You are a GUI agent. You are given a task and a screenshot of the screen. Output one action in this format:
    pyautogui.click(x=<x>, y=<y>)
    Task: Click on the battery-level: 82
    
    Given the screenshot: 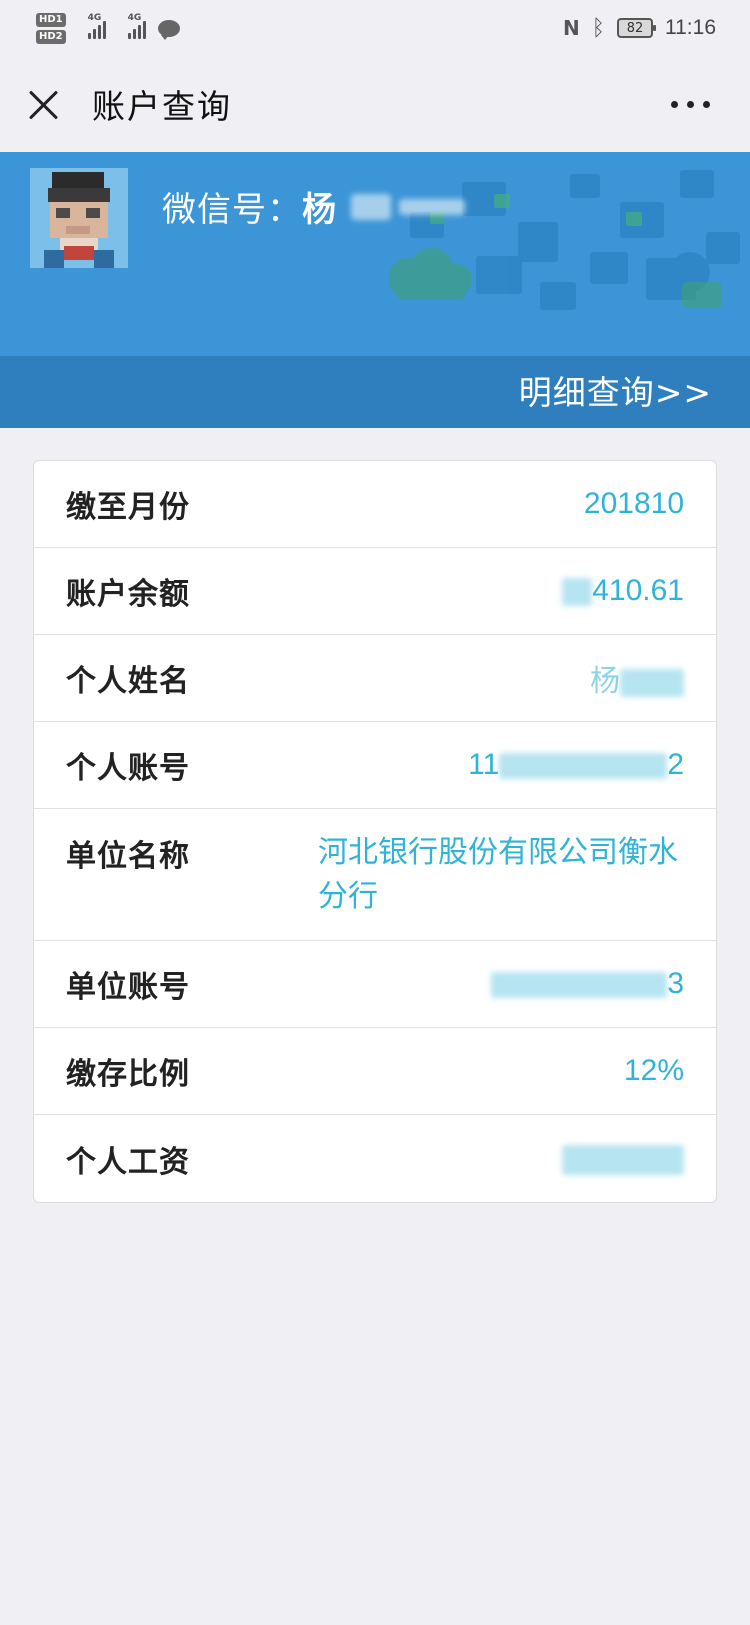 What is the action you would take?
    pyautogui.click(x=635, y=28)
    